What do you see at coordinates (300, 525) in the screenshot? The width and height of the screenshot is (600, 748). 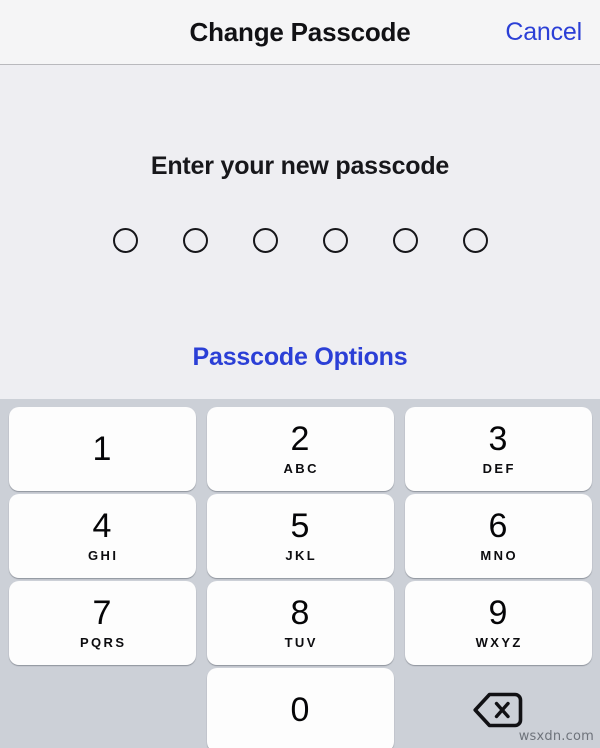 I see `key-digit: 5` at bounding box center [300, 525].